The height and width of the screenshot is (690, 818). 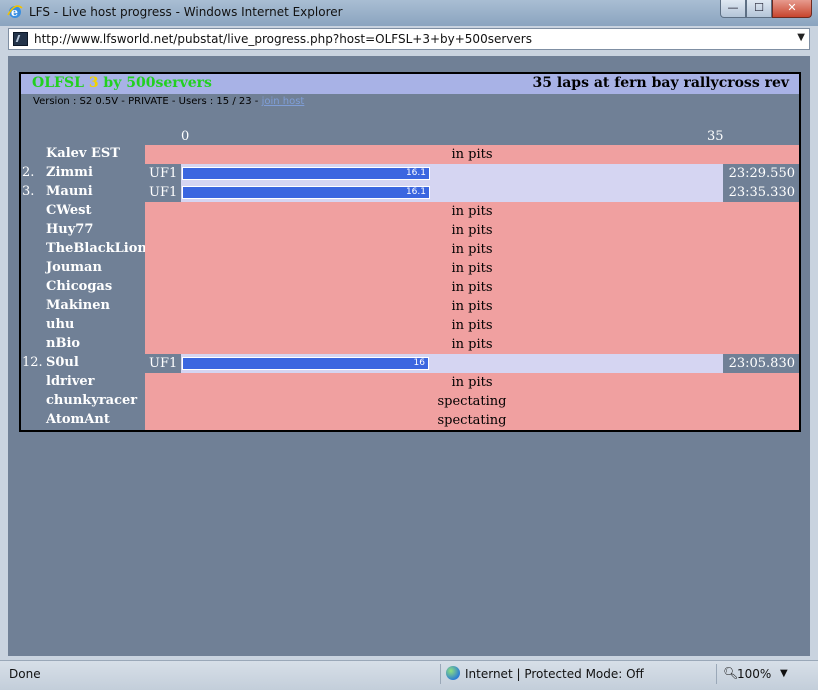 What do you see at coordinates (554, 674) in the screenshot?
I see `security-zone: Internet | Protected Mode: Off` at bounding box center [554, 674].